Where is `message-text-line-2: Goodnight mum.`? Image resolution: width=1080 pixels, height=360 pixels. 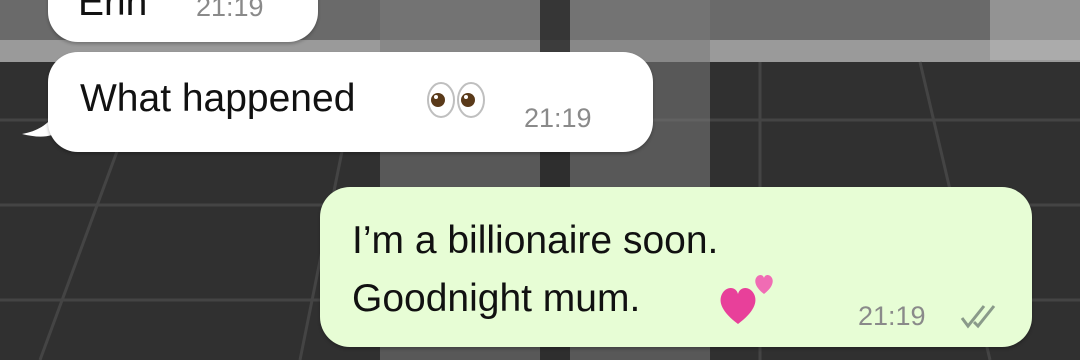
message-text-line-2: Goodnight mum. is located at coordinates (496, 298).